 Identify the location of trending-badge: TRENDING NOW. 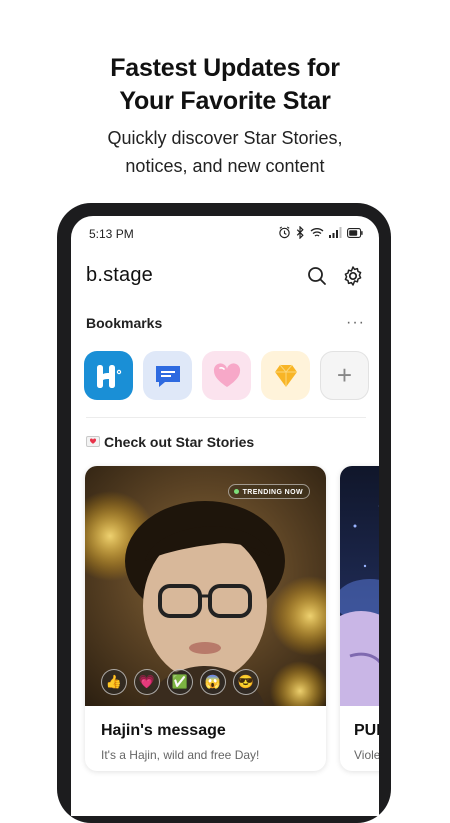
(269, 491).